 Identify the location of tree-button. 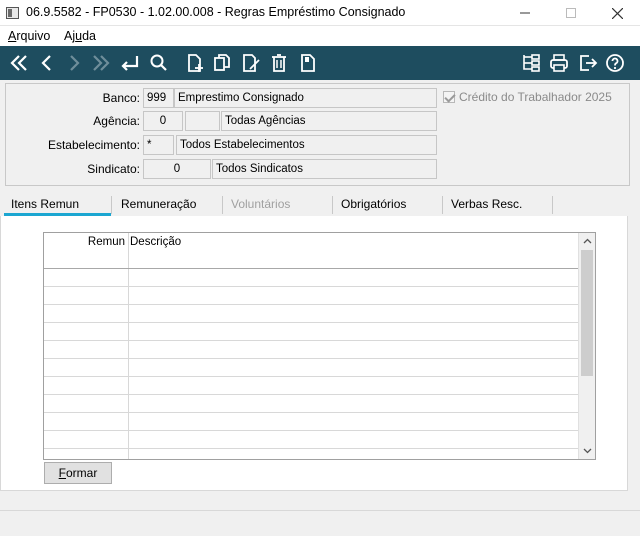
(531, 63).